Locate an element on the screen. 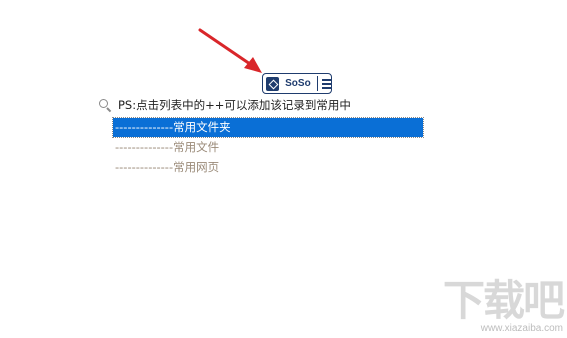 The height and width of the screenshot is (338, 567). app-name-label: SoSo is located at coordinates (298, 83).